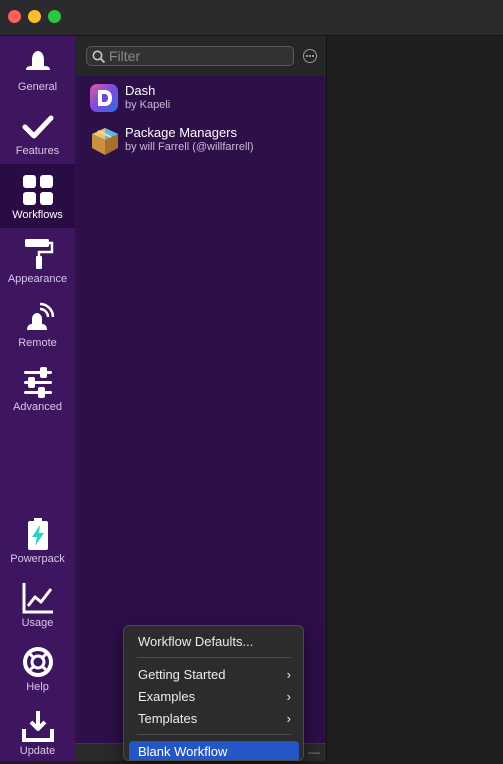 The image size is (503, 764). What do you see at coordinates (310, 56) in the screenshot?
I see `more-options-button` at bounding box center [310, 56].